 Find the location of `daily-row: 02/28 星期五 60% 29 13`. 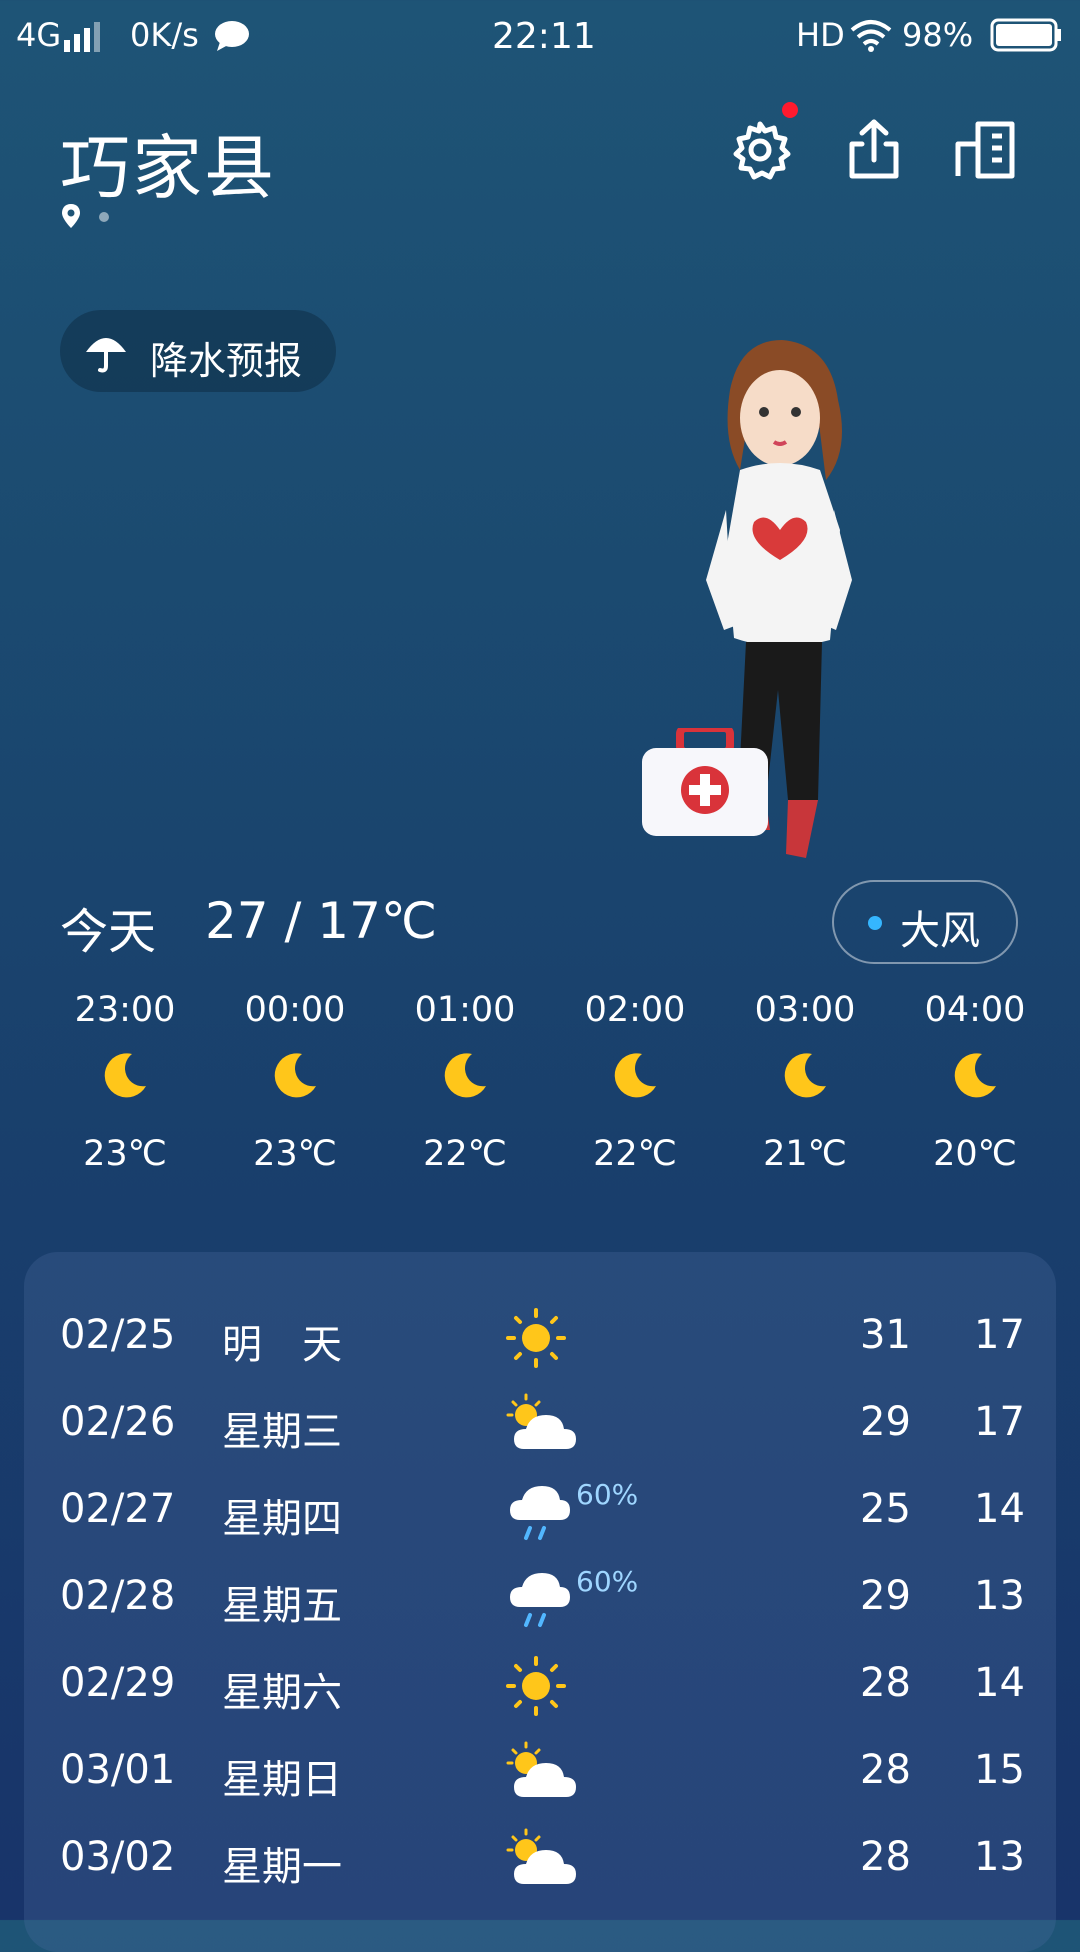

daily-row: 02/28 星期五 60% 29 13 is located at coordinates (540, 1600).